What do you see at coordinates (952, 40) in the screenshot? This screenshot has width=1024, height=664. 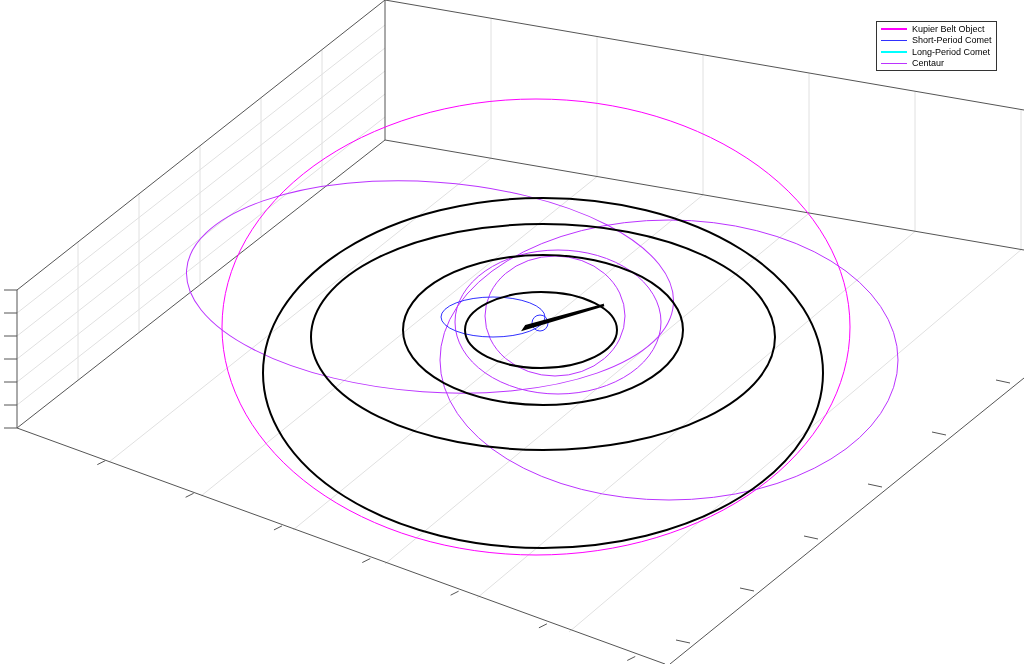 I see `legend-label: Short-Period Comet` at bounding box center [952, 40].